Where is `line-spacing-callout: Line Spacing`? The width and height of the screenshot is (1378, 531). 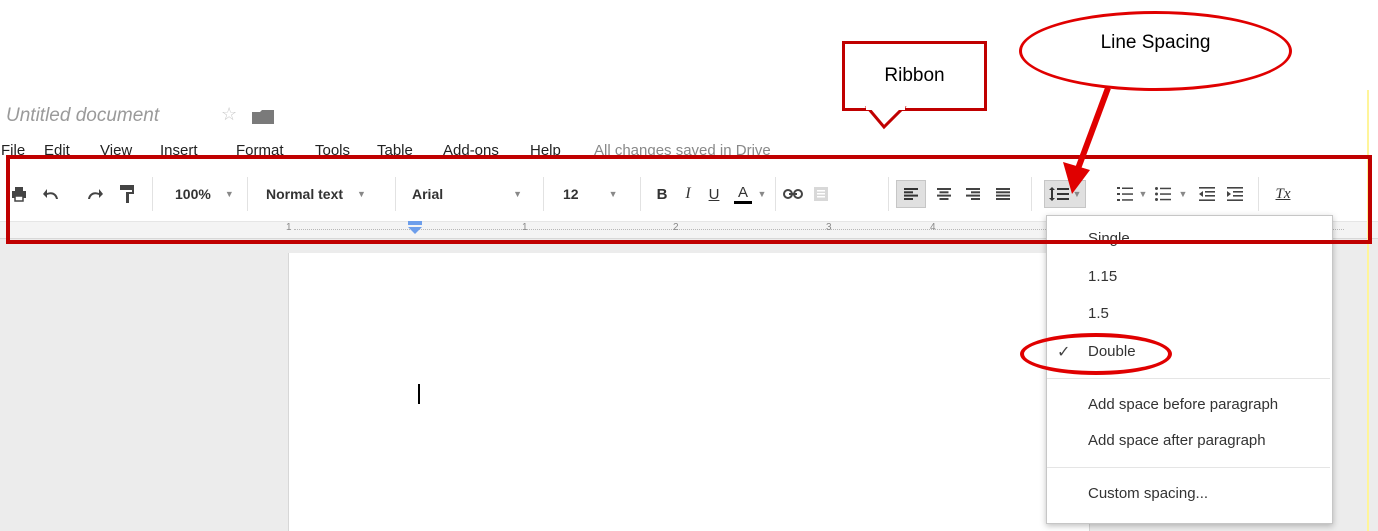 line-spacing-callout: Line Spacing is located at coordinates (1155, 51).